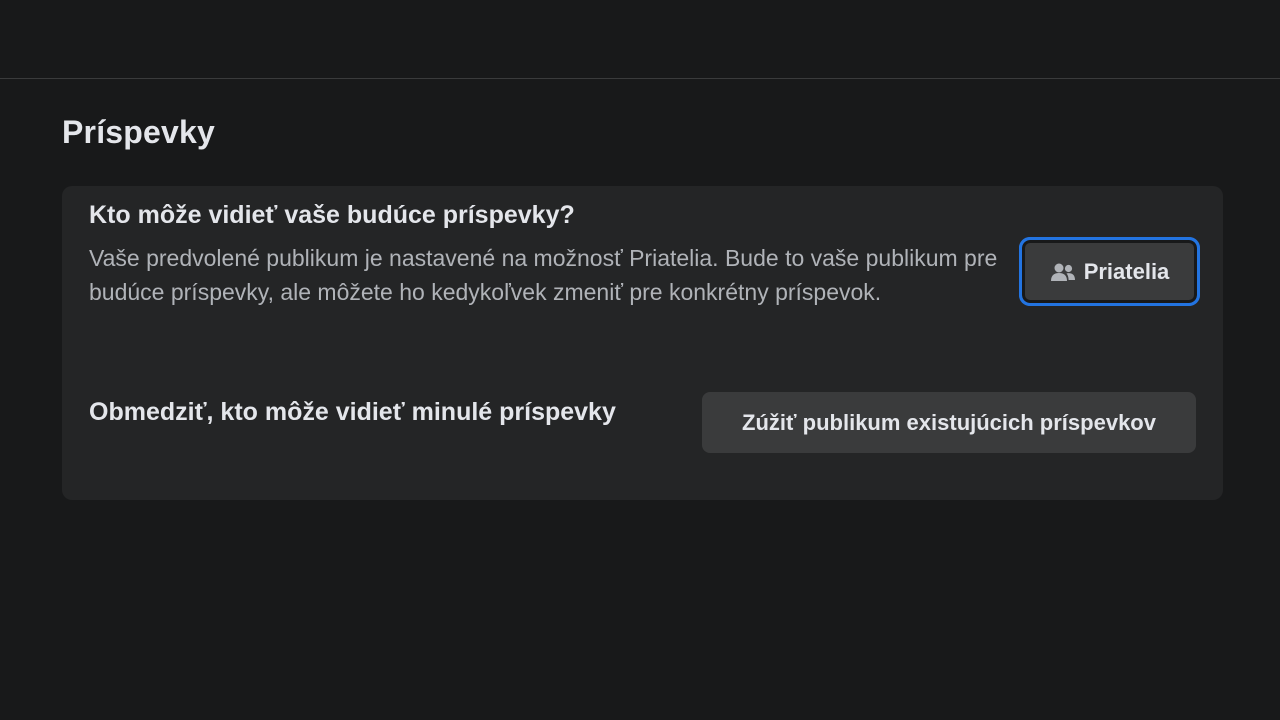 This screenshot has height=720, width=1280. Describe the element at coordinates (332, 215) in the screenshot. I see `future-posts-title: Kto môže vidieť vaše budúce príspevky?` at that location.